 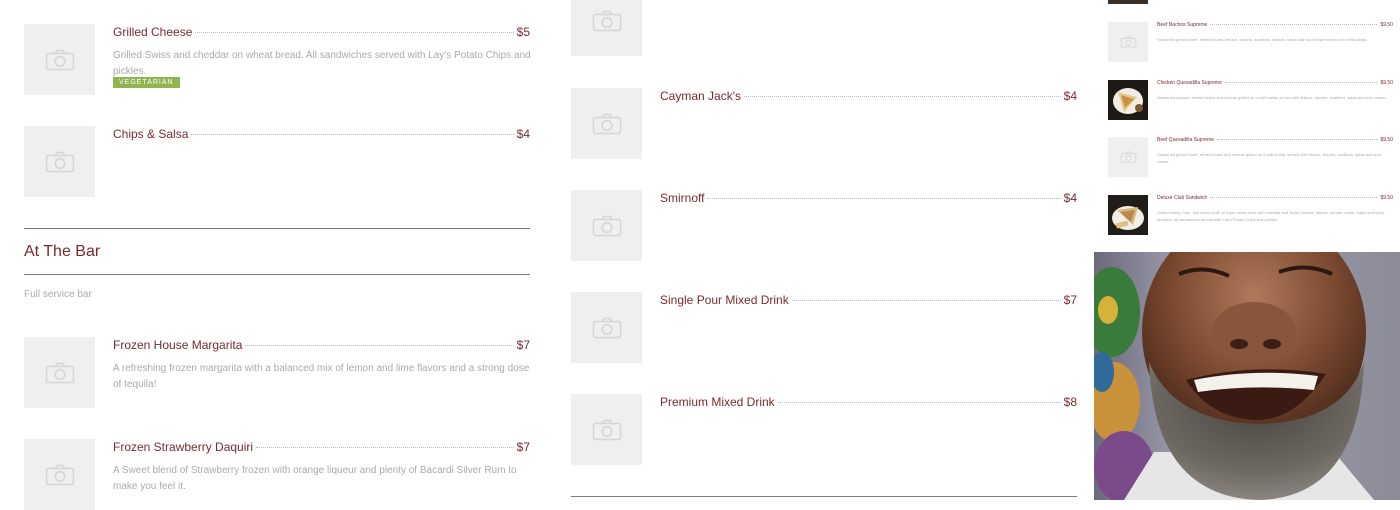 I want to click on menu-item-row: Frozen House Margarita $7, so click(x=321, y=345).